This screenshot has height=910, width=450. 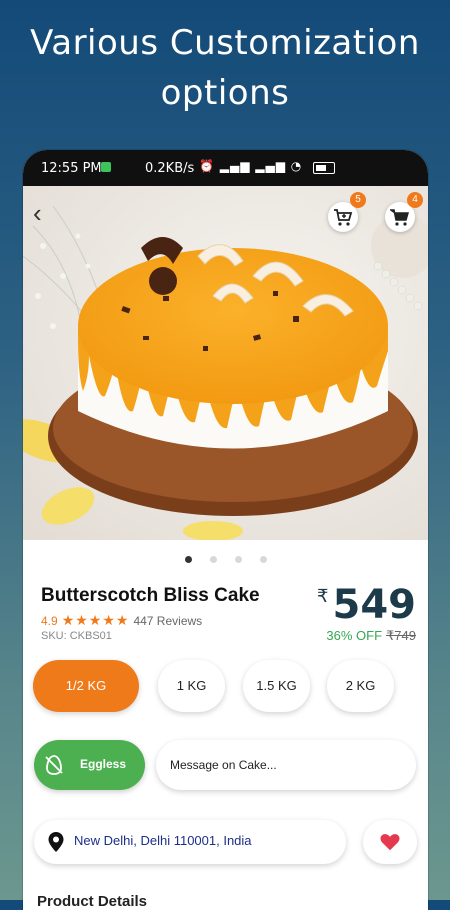 What do you see at coordinates (95, 620) in the screenshot?
I see `star-rating-icons: ★★★★★` at bounding box center [95, 620].